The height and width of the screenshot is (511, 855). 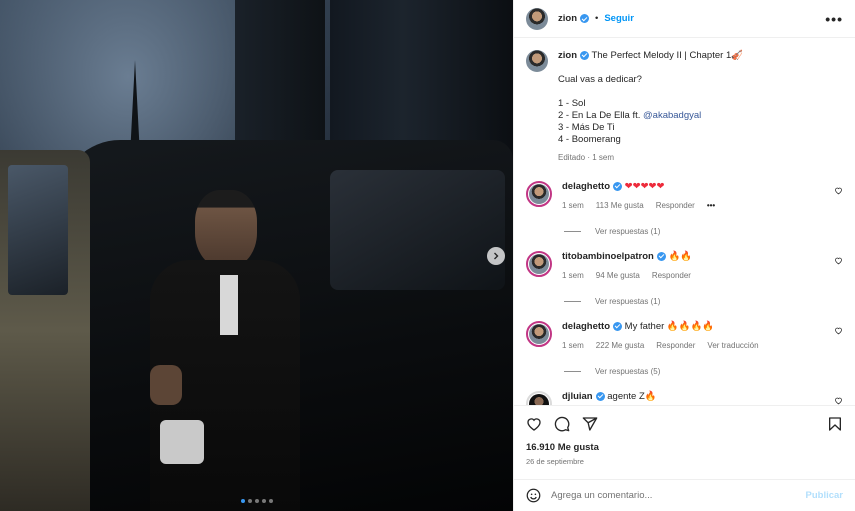 I want to click on add-comment-bar: Publicar, so click(x=684, y=495).